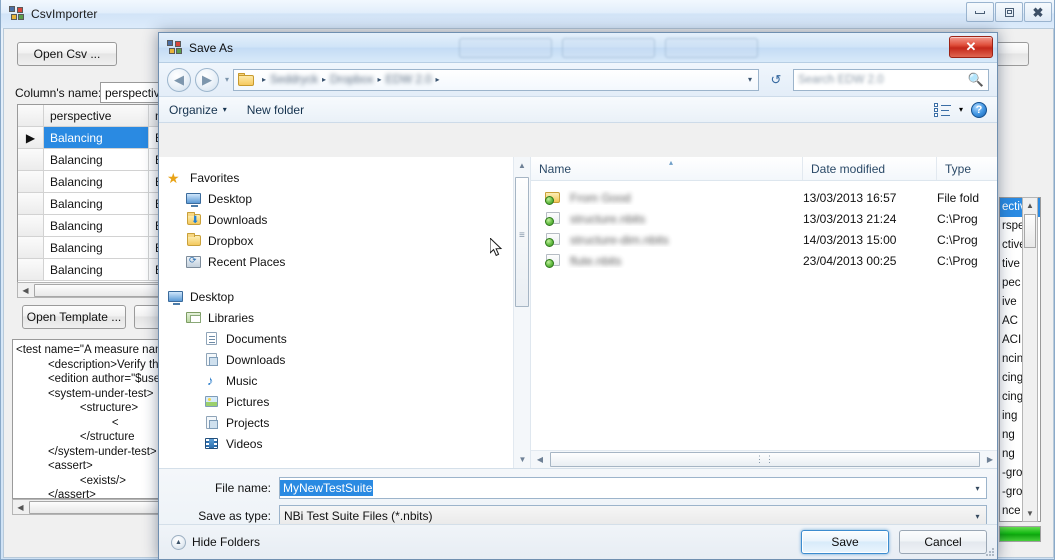  Describe the element at coordinates (294, 80) in the screenshot. I see `breadcrumb-item-0: Seddryck` at that location.